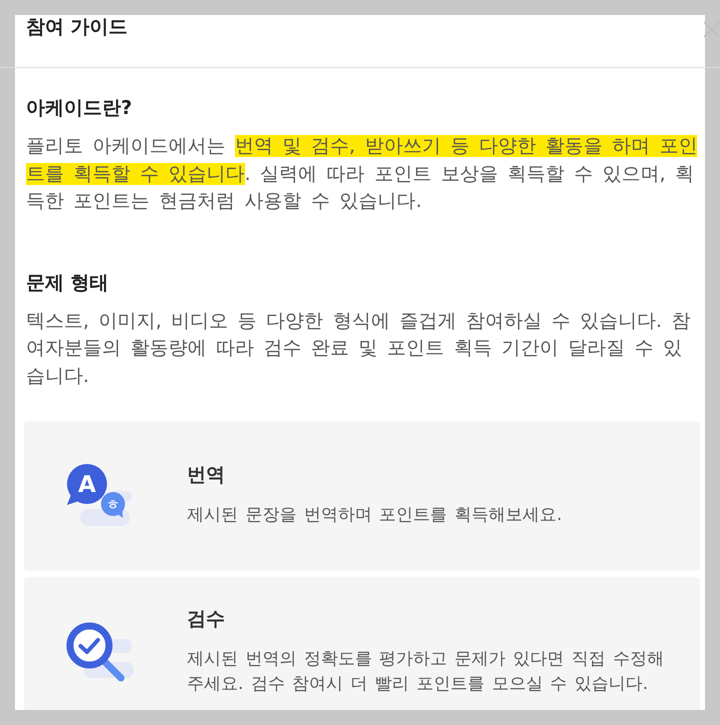 The height and width of the screenshot is (725, 720). Describe the element at coordinates (426, 672) in the screenshot. I see `task-description: 제시된 번역의 정확도를 평가하고 문제가 있다면 직접 수정해 주세요. 검수 참여시 더 빨리 포인트를 모으실 수 있습니다.` at that location.